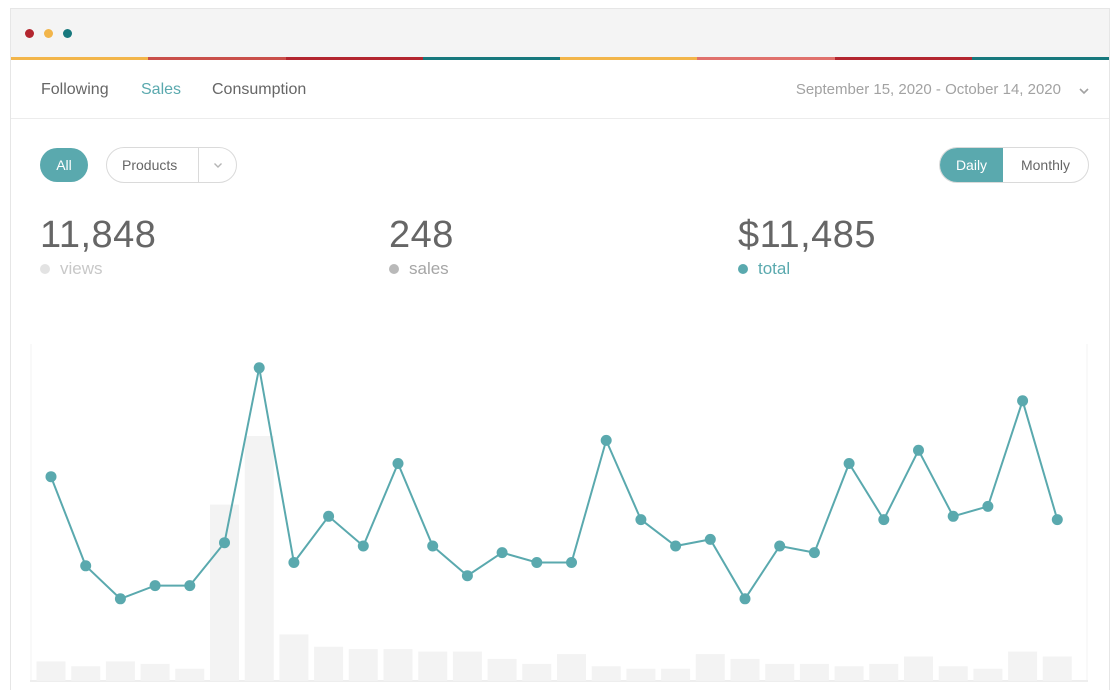  I want to click on all-filter-button: All, so click(64, 165).